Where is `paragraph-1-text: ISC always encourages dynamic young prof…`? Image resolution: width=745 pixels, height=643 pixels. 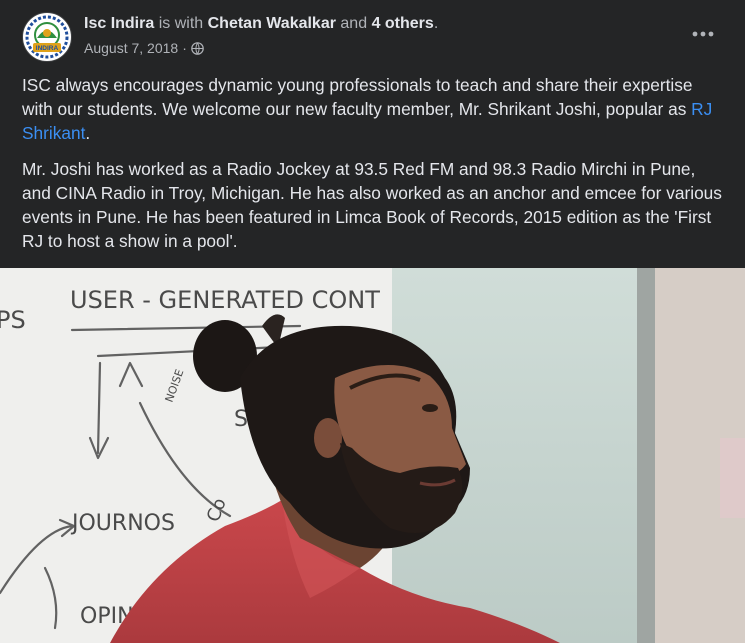 paragraph-1-text: ISC always encourages dynamic young prof… is located at coordinates (357, 97).